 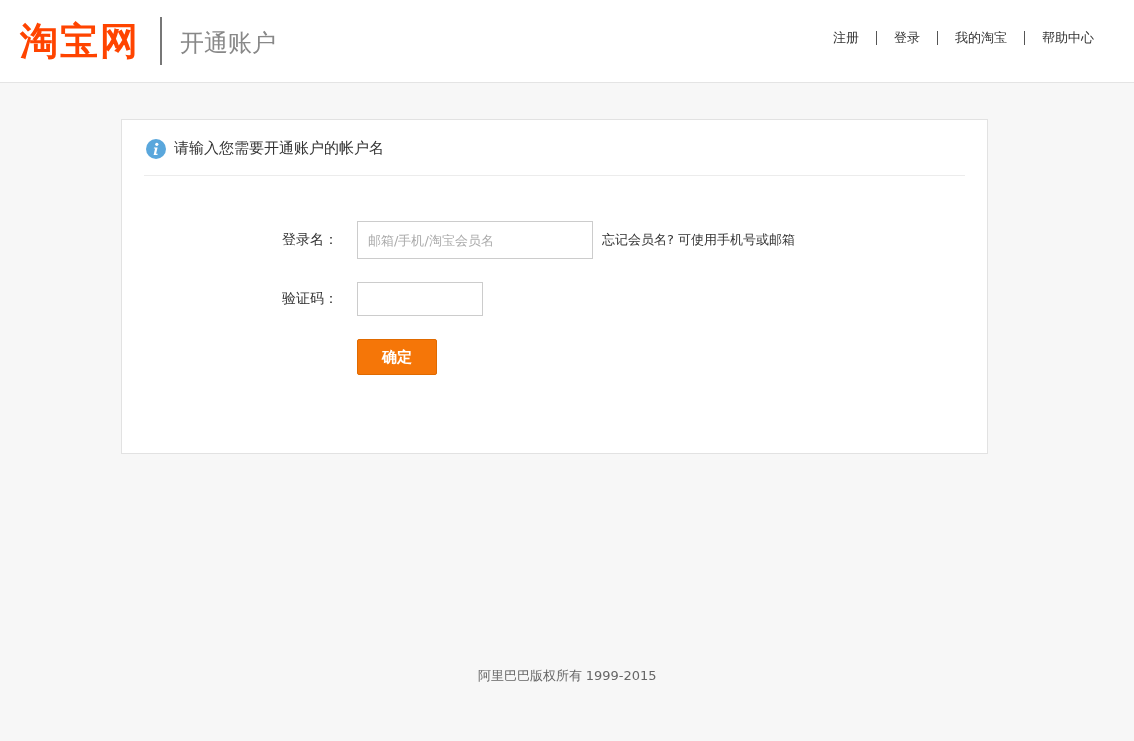 What do you see at coordinates (846, 38) in the screenshot?
I see `nav-link: 注册` at bounding box center [846, 38].